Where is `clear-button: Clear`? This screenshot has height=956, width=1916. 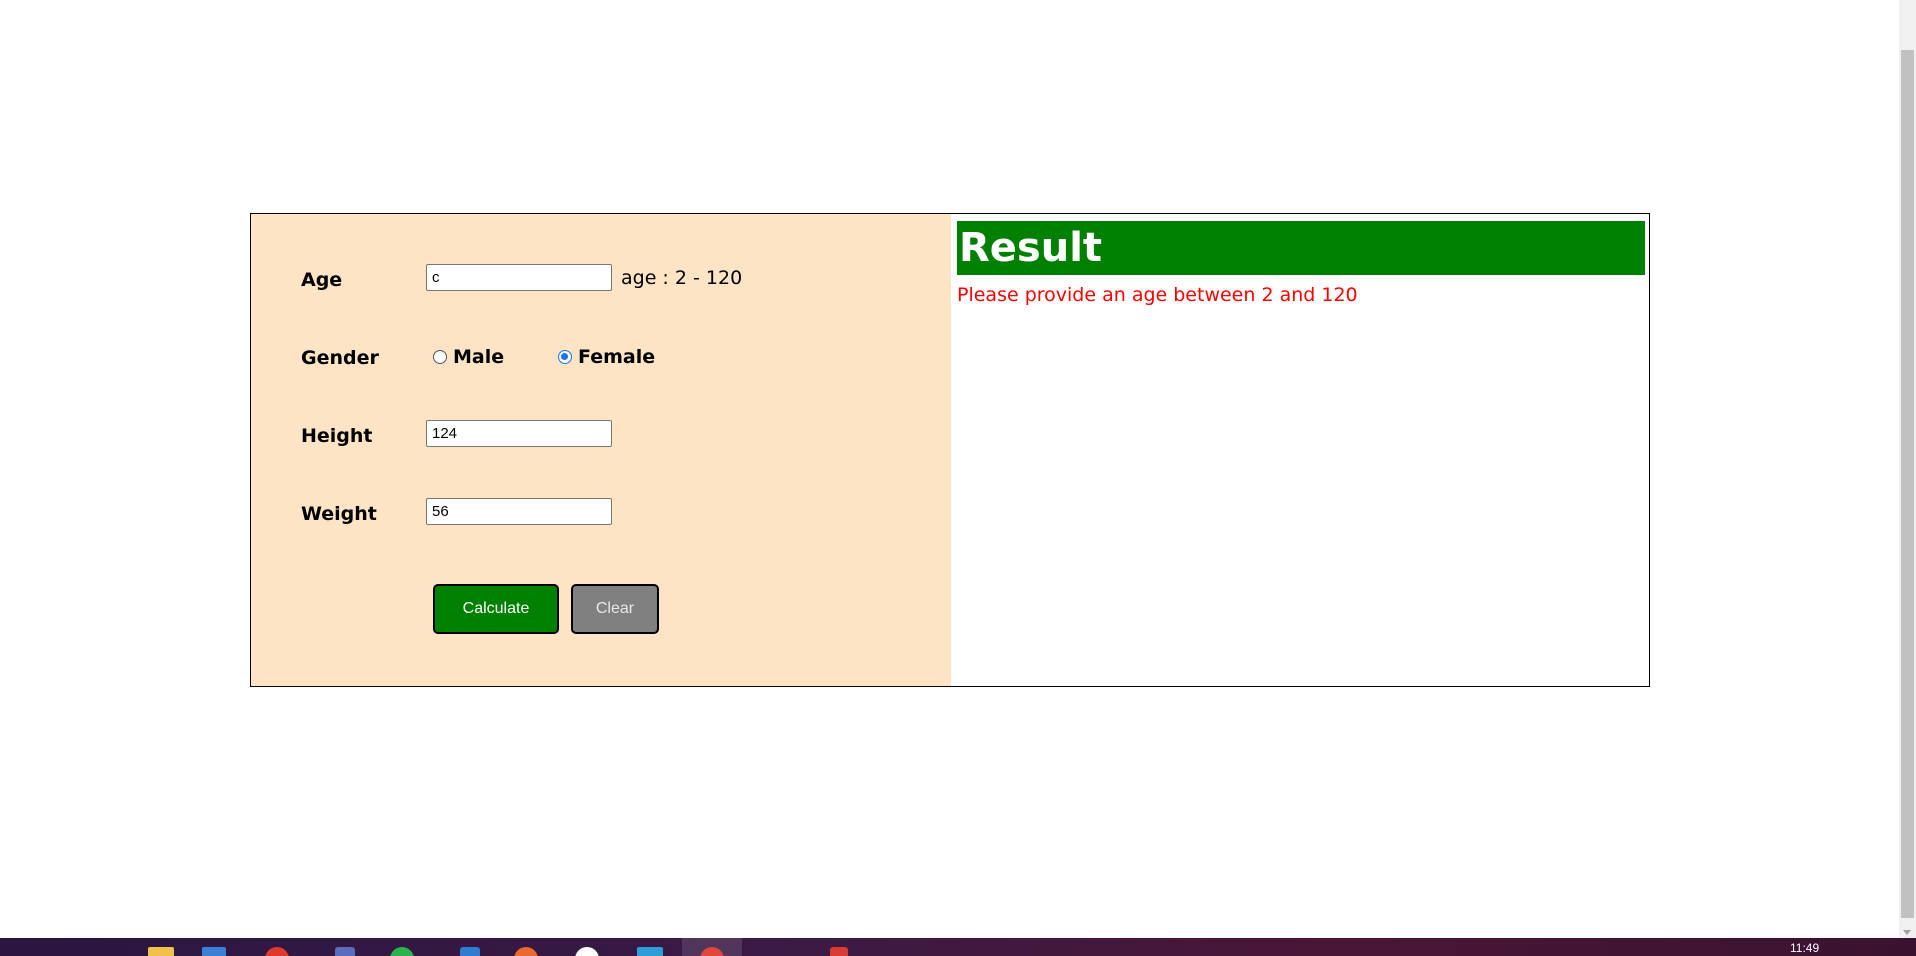
clear-button: Clear is located at coordinates (615, 609).